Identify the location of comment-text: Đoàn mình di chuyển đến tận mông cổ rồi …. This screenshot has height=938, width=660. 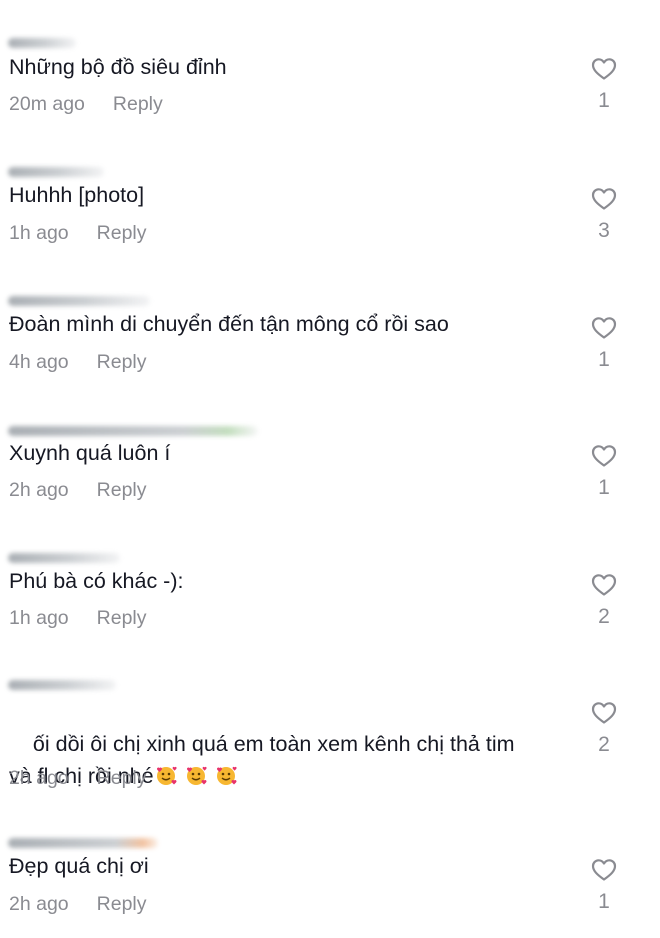
(229, 324).